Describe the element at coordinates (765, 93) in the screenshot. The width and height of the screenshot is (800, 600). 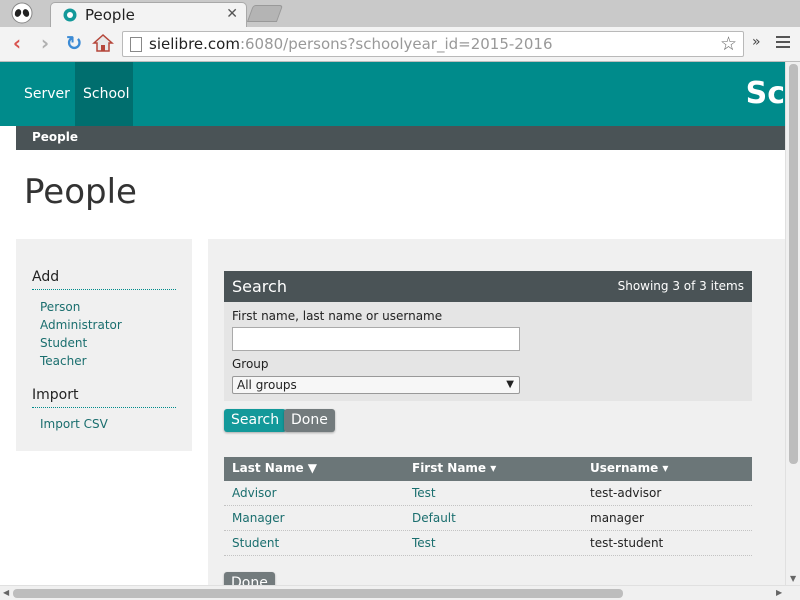
I see `brand-logo: Sc` at that location.